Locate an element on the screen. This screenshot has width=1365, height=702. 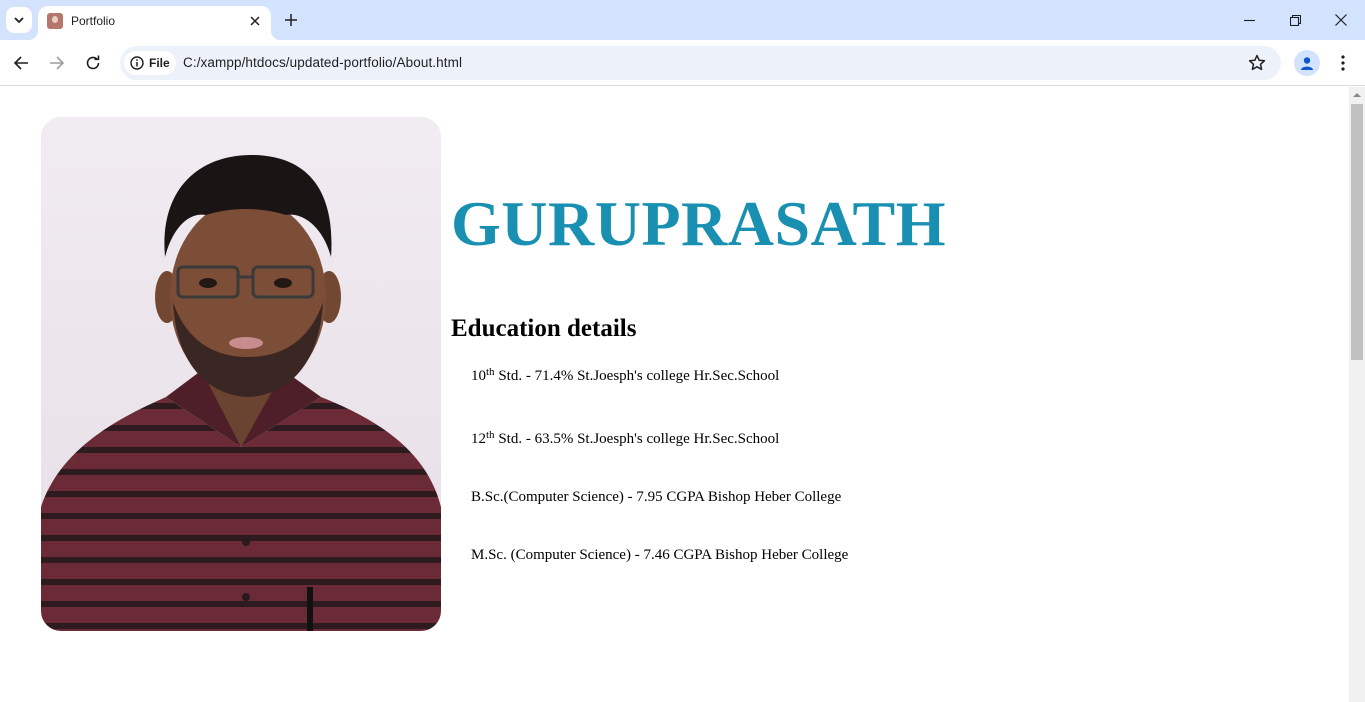
back-arrow-icon is located at coordinates (20, 63).